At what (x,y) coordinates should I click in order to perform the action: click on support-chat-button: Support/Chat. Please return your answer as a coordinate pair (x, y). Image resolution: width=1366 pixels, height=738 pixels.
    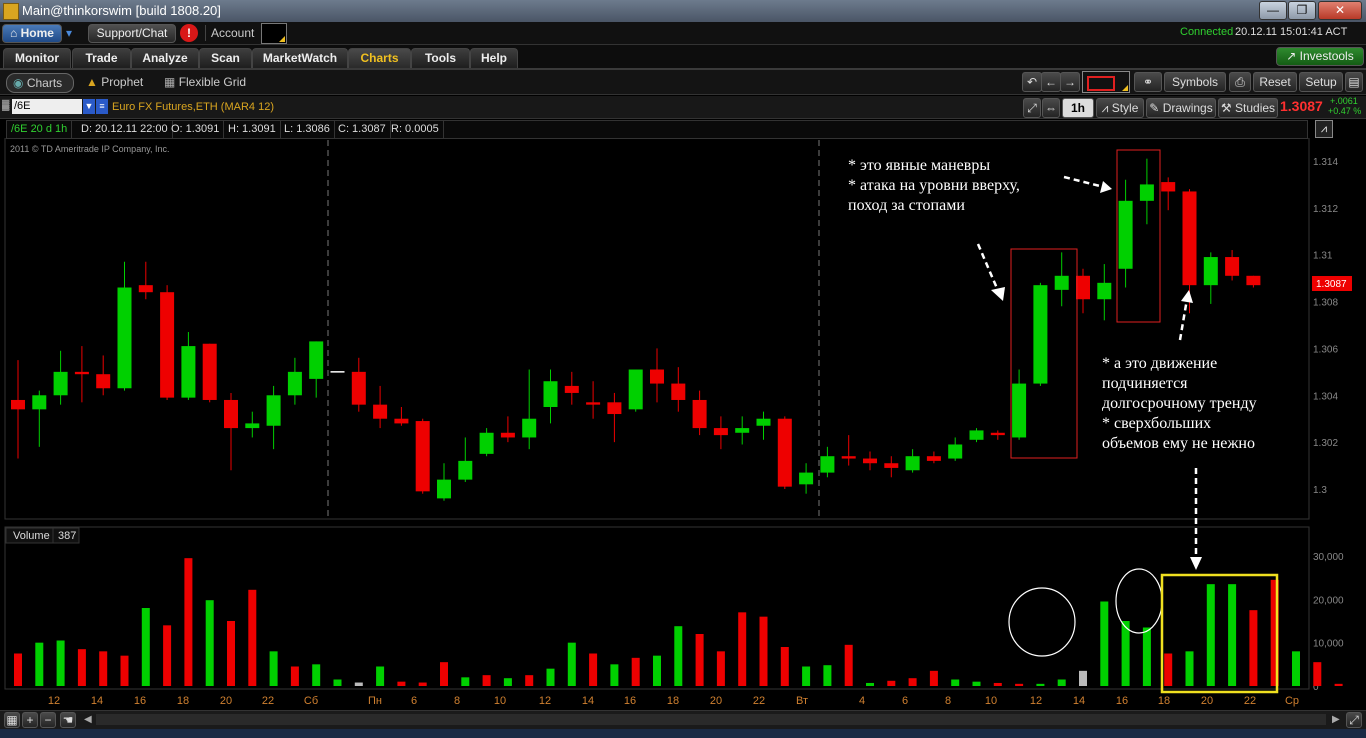
    Looking at the image, I should click on (132, 33).